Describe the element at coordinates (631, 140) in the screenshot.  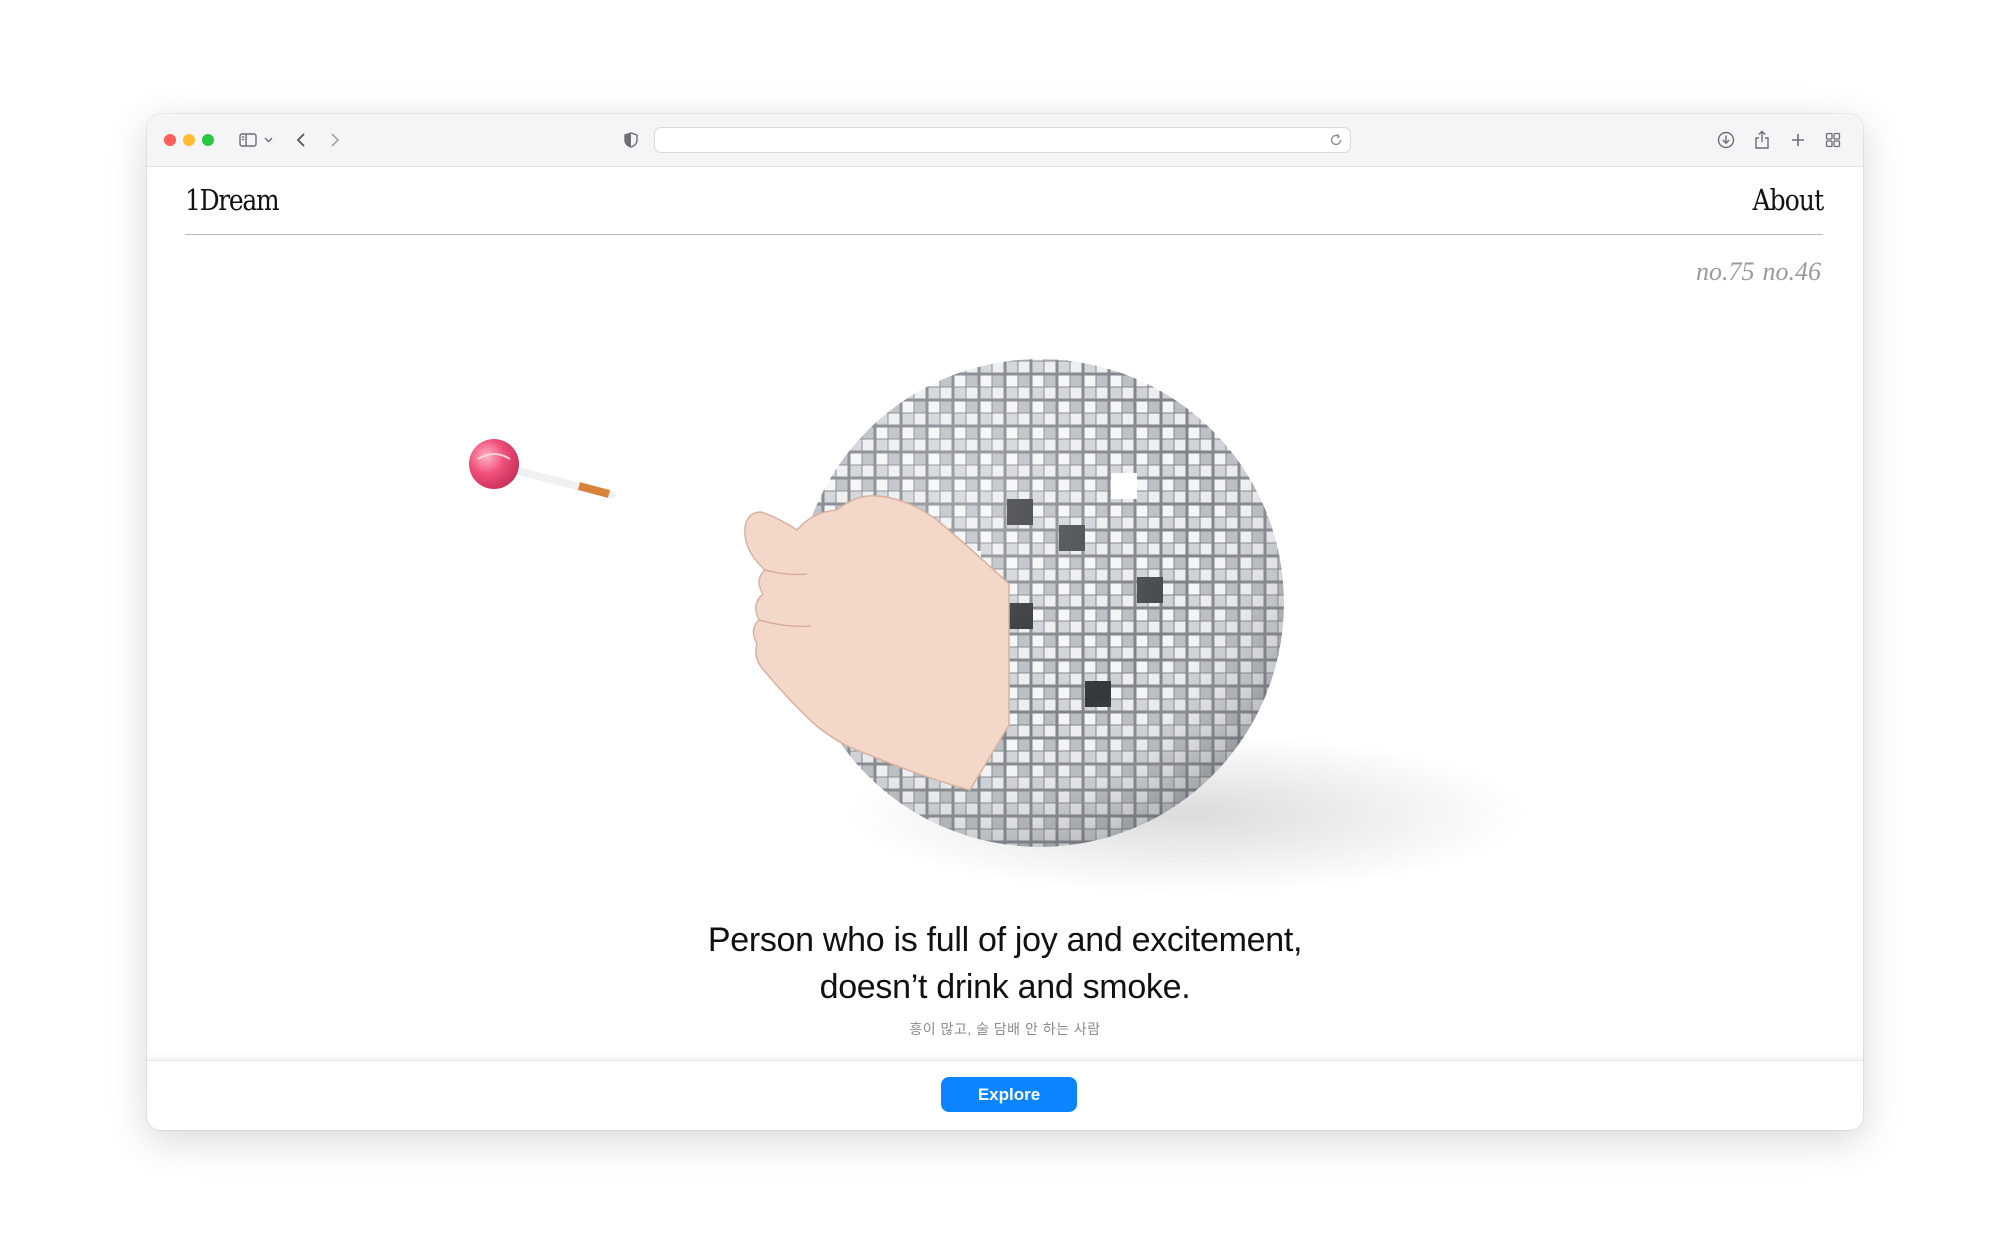
I see `shield-icon` at that location.